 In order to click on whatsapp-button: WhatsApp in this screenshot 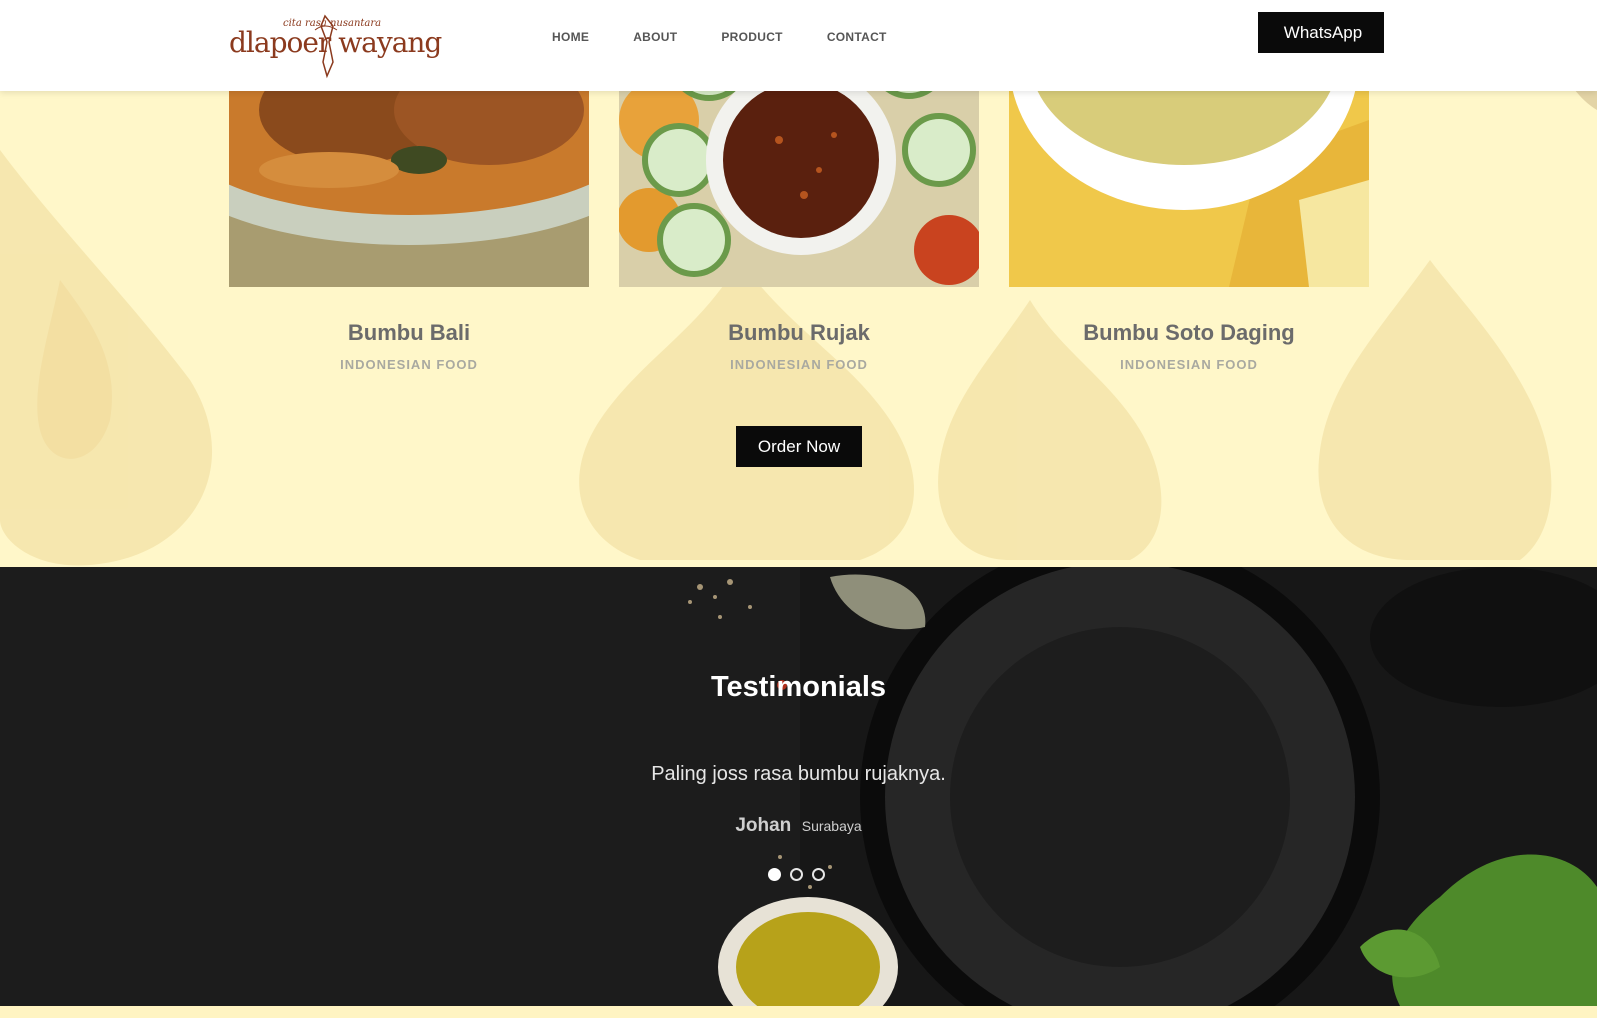, I will do `click(1321, 32)`.